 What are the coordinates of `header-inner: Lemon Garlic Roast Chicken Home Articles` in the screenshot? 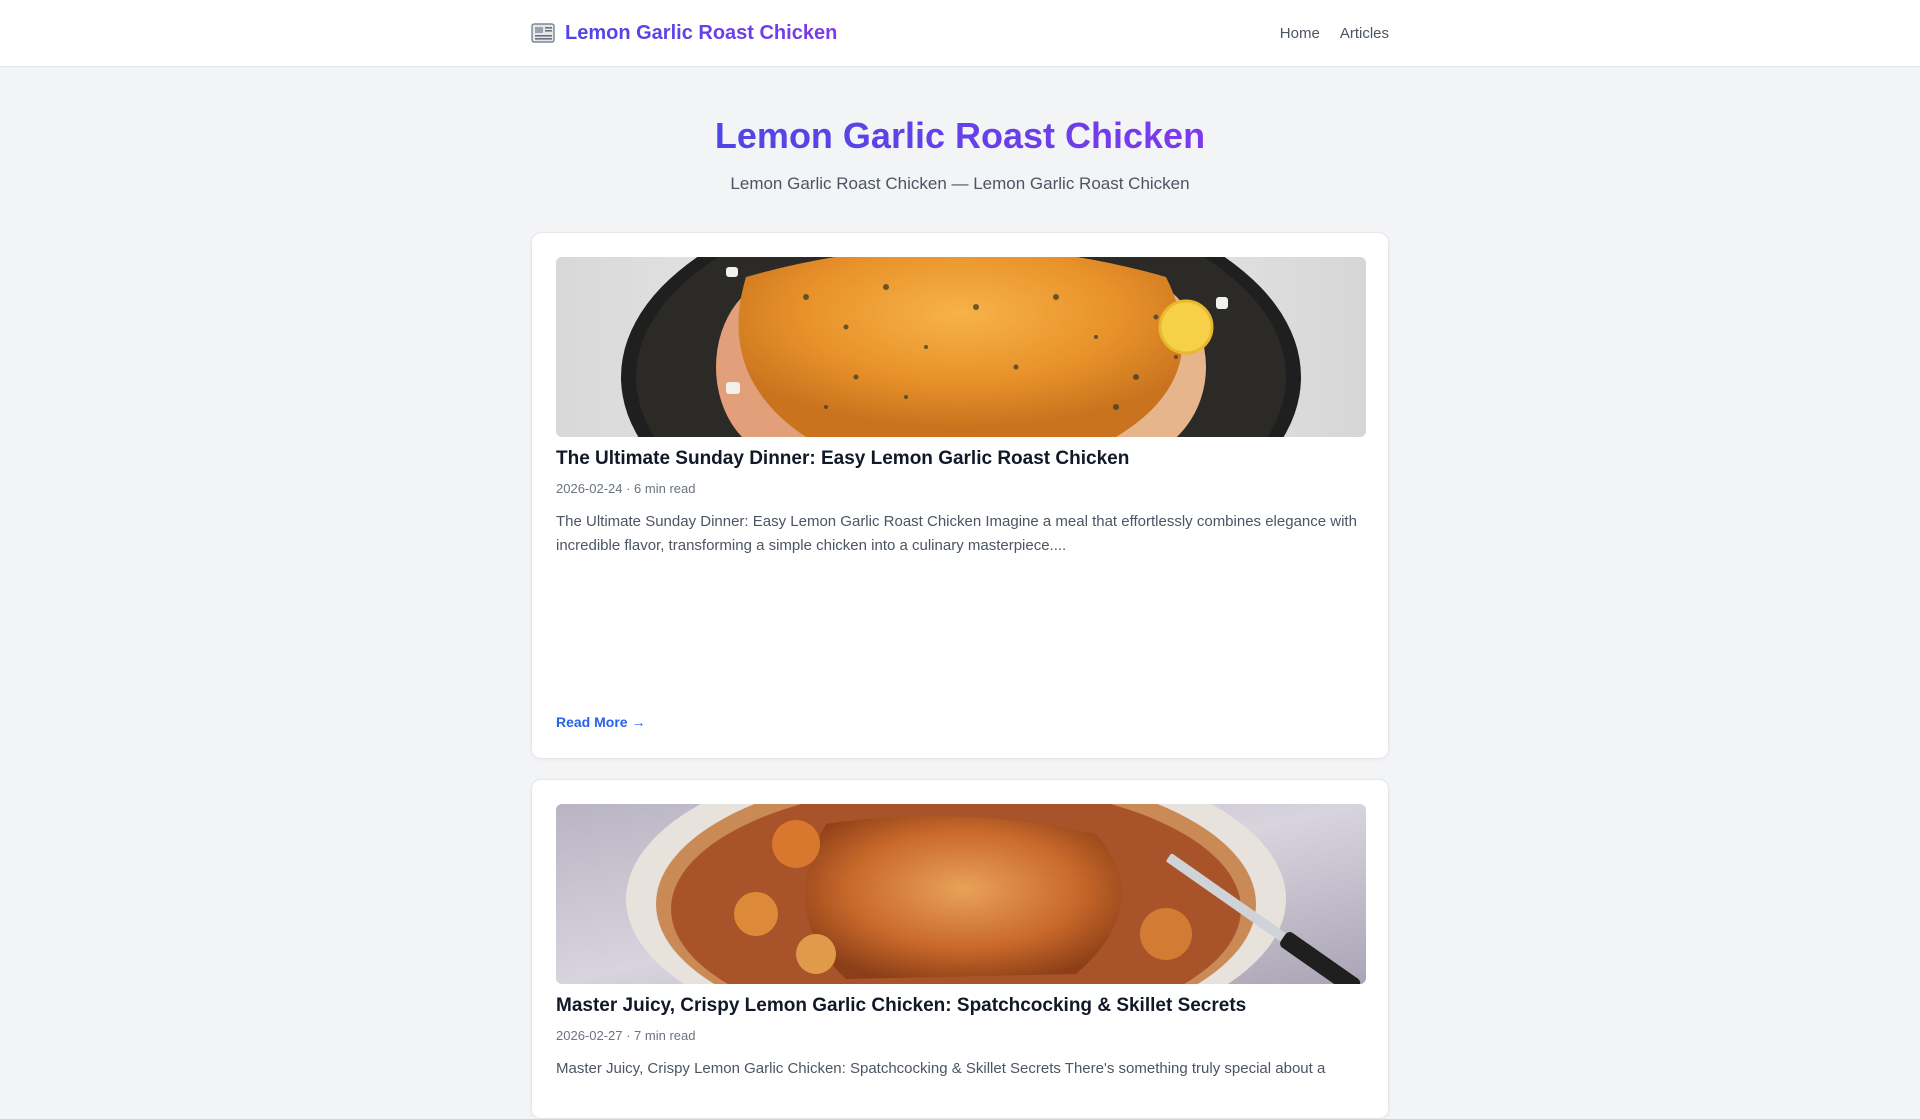 It's located at (960, 33).